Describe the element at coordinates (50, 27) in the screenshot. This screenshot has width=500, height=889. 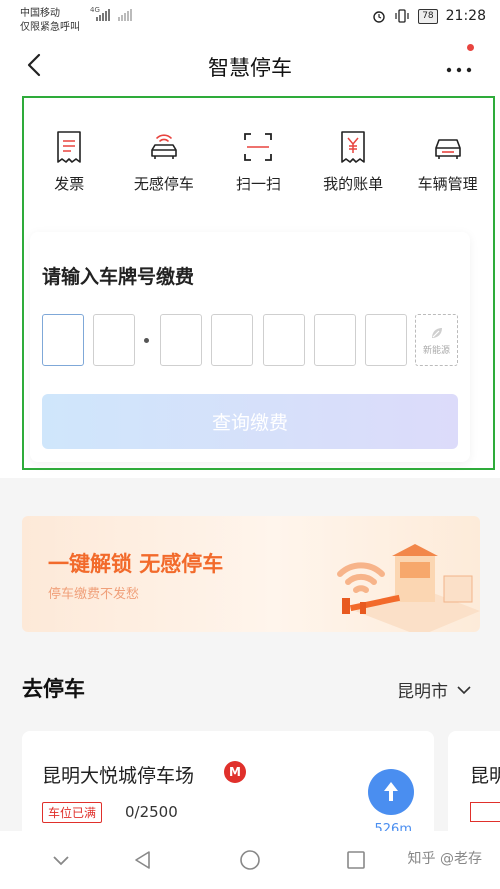
I see `emergency-only-label: 仅限紧急呼叫` at that location.